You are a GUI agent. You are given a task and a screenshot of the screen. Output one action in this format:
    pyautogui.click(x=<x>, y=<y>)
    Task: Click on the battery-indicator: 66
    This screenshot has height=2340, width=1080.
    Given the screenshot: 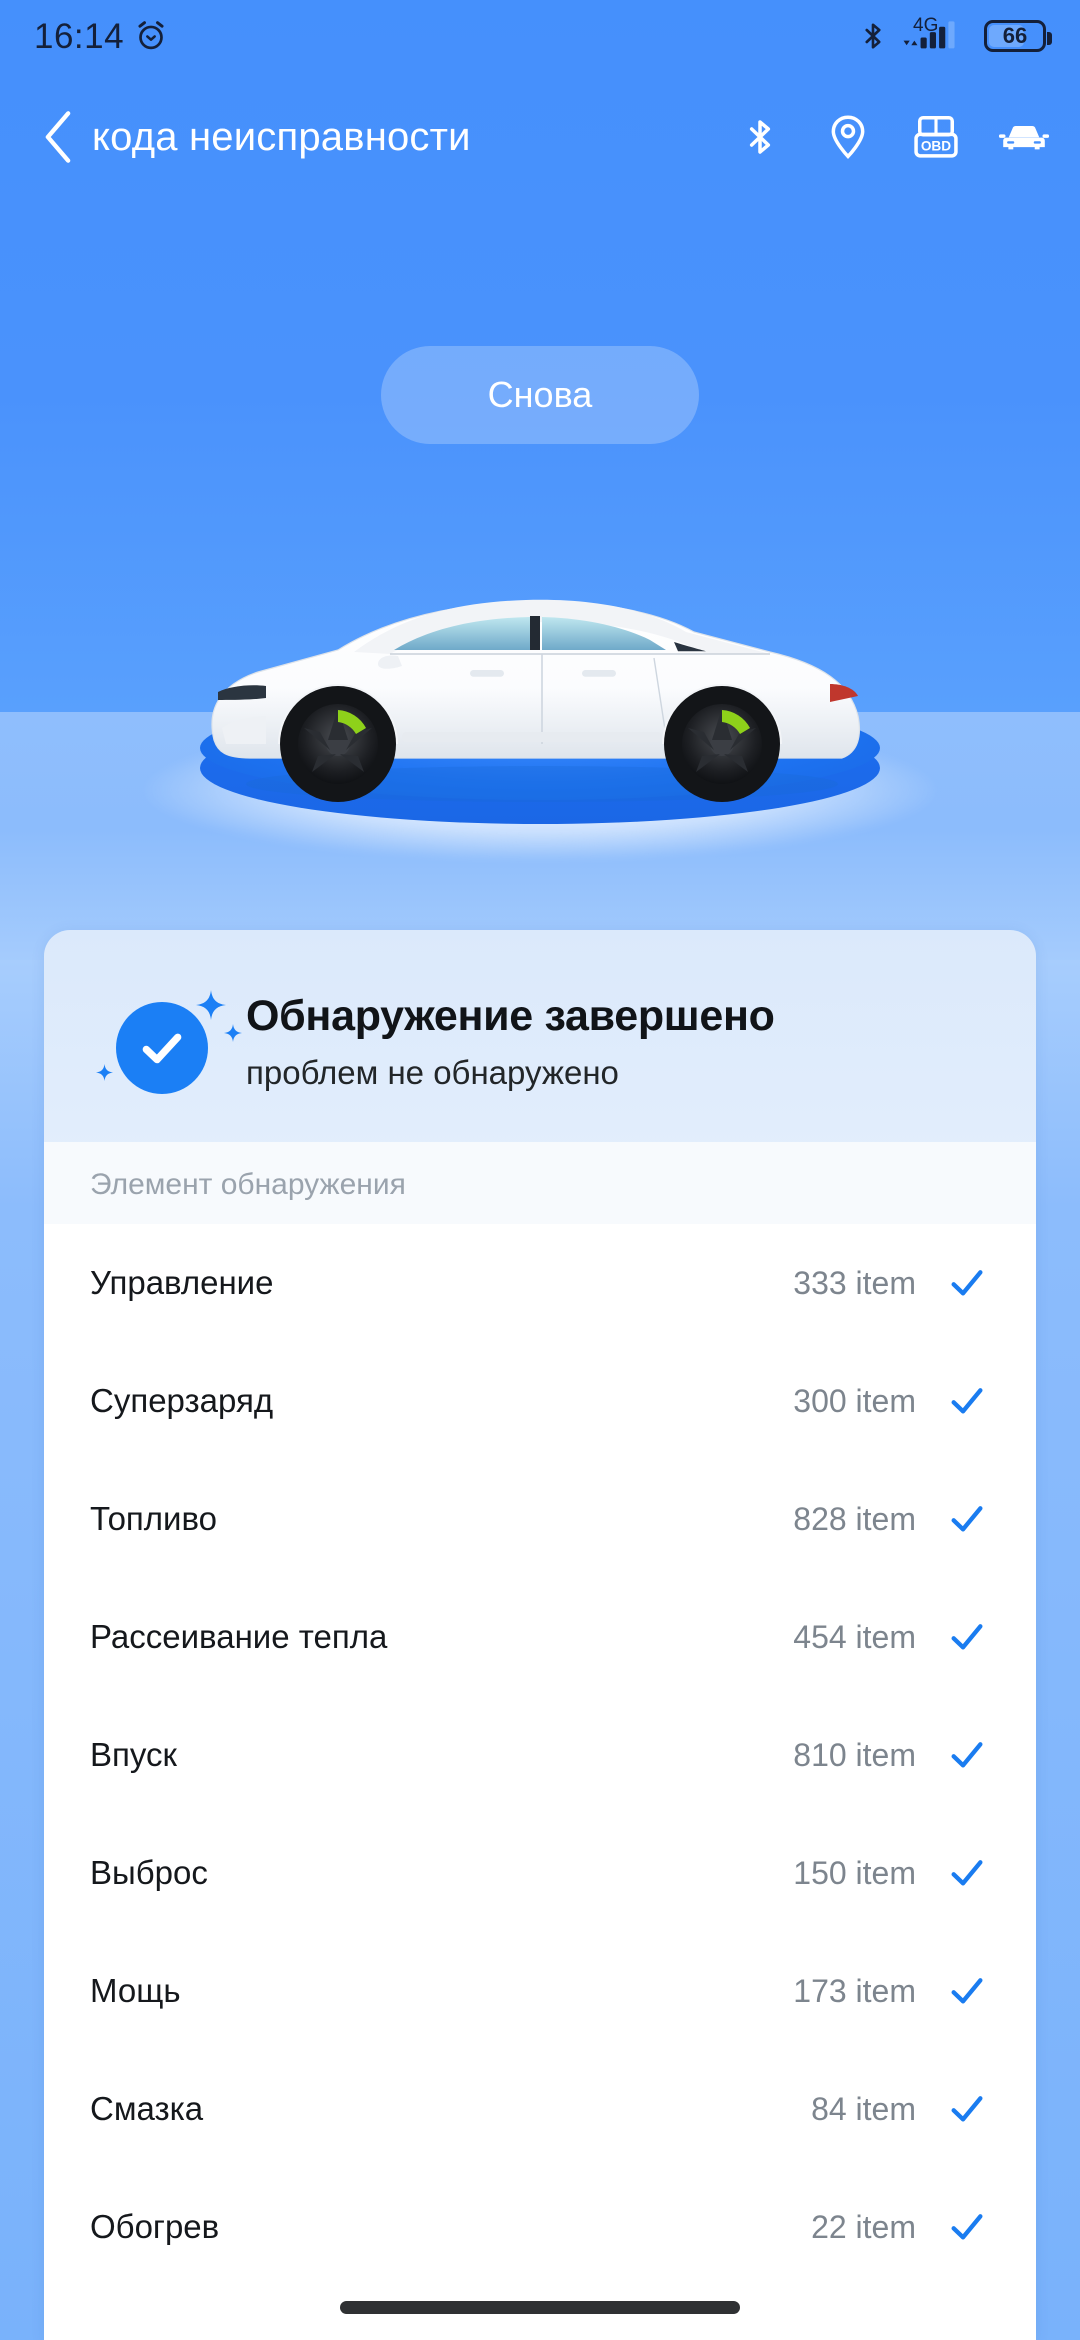 What is the action you would take?
    pyautogui.click(x=1018, y=36)
    